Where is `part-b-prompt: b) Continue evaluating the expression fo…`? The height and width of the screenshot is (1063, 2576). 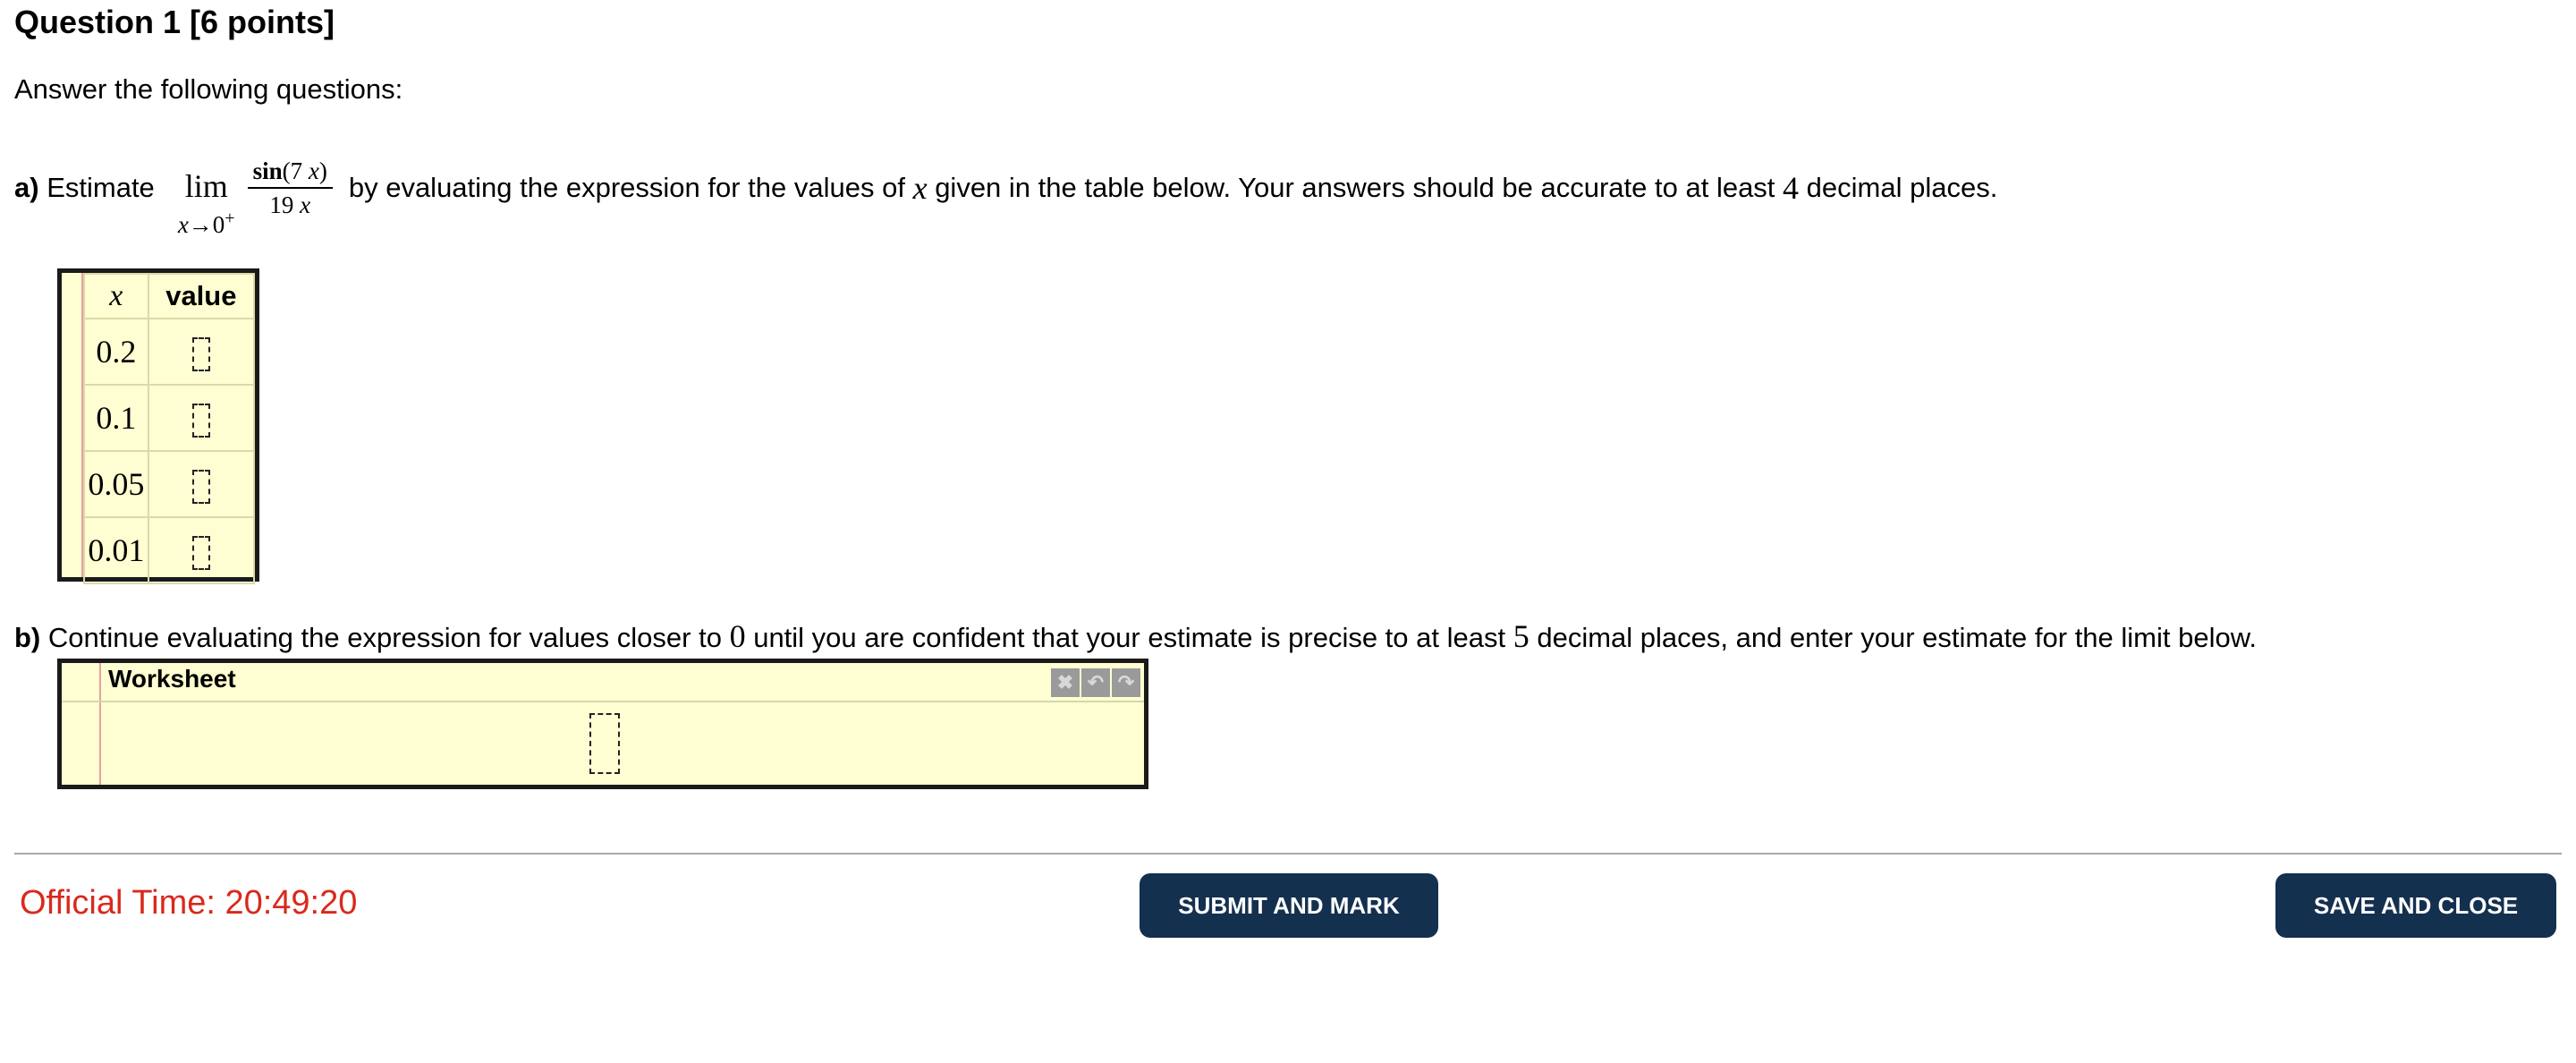 part-b-prompt: b) Continue evaluating the expression fo… is located at coordinates (1135, 636).